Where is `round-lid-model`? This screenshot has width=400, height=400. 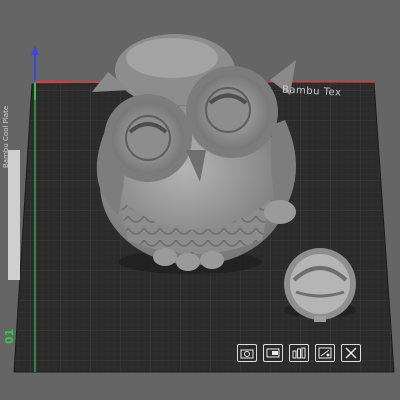 round-lid-model is located at coordinates (320, 285).